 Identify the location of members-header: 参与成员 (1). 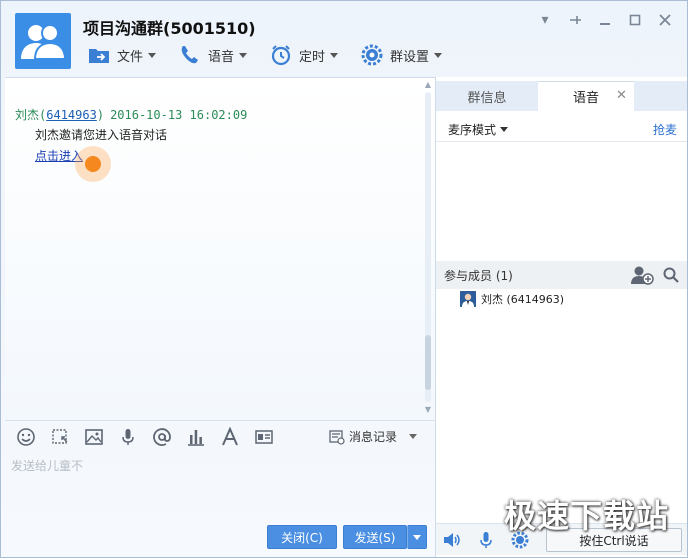
(561, 275).